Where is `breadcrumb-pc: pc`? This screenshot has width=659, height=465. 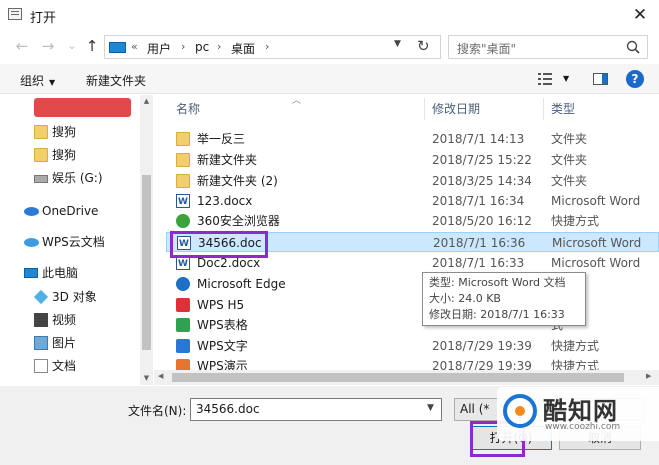
breadcrumb-pc: pc is located at coordinates (202, 47).